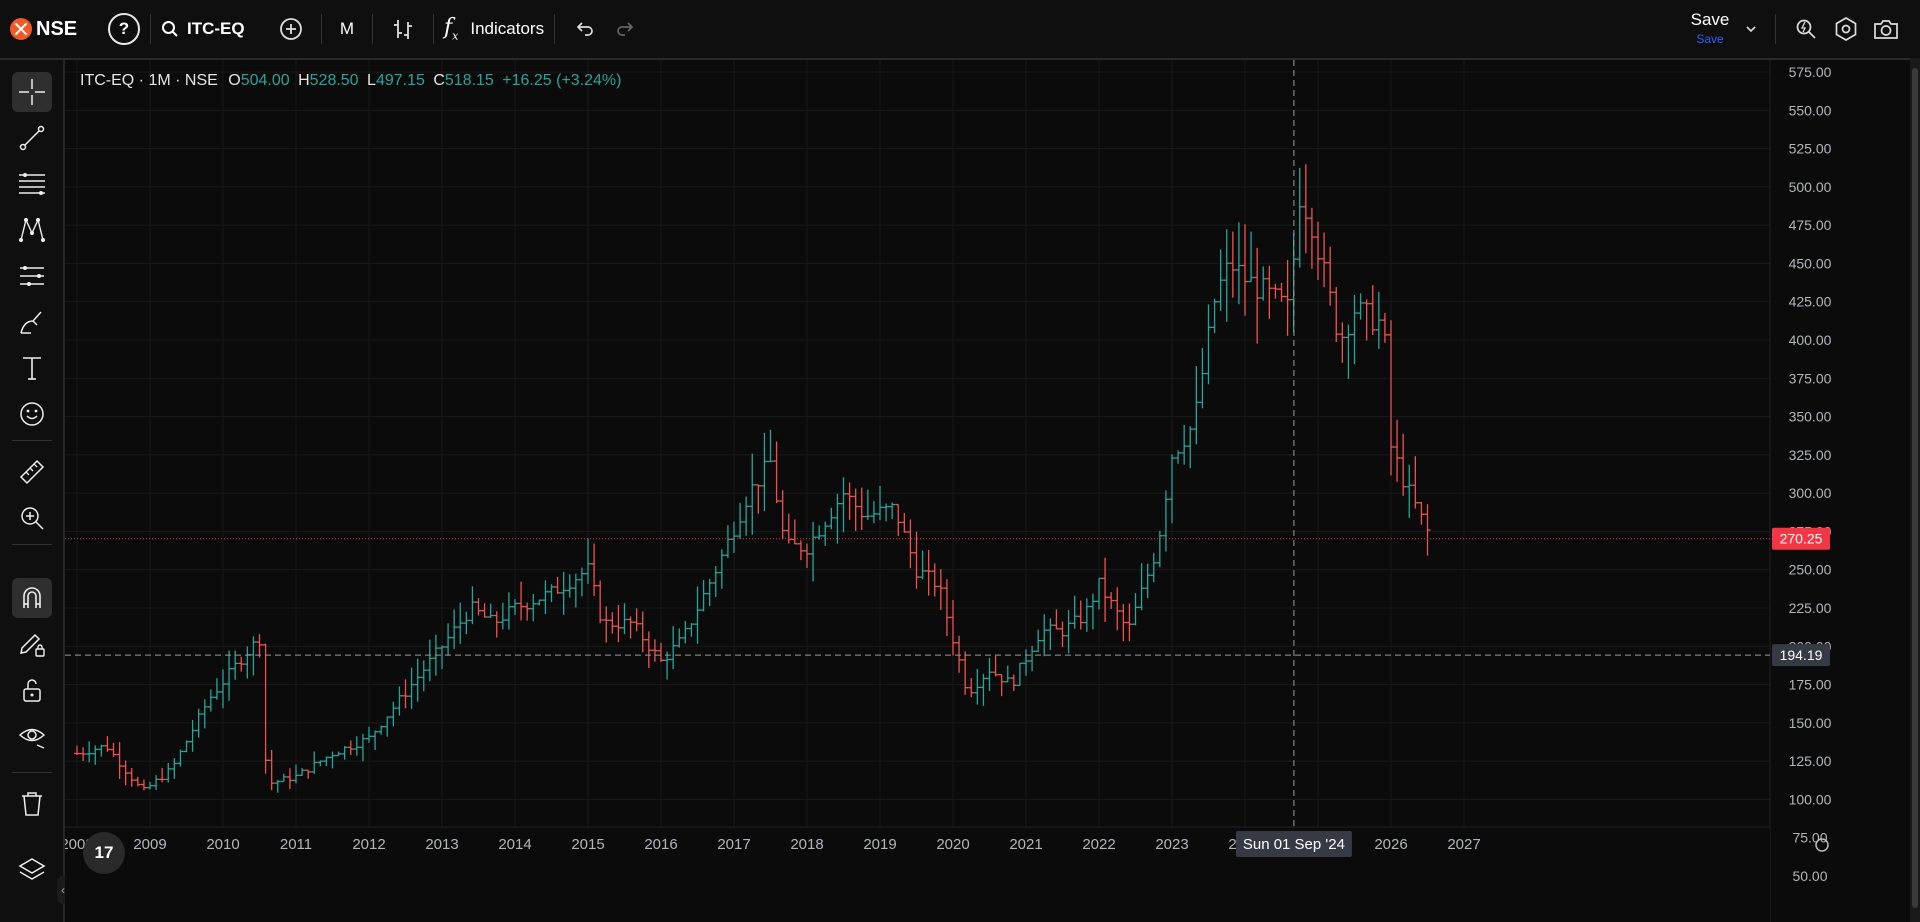  Describe the element at coordinates (587, 844) in the screenshot. I see `x-tick-label: 2015` at that location.